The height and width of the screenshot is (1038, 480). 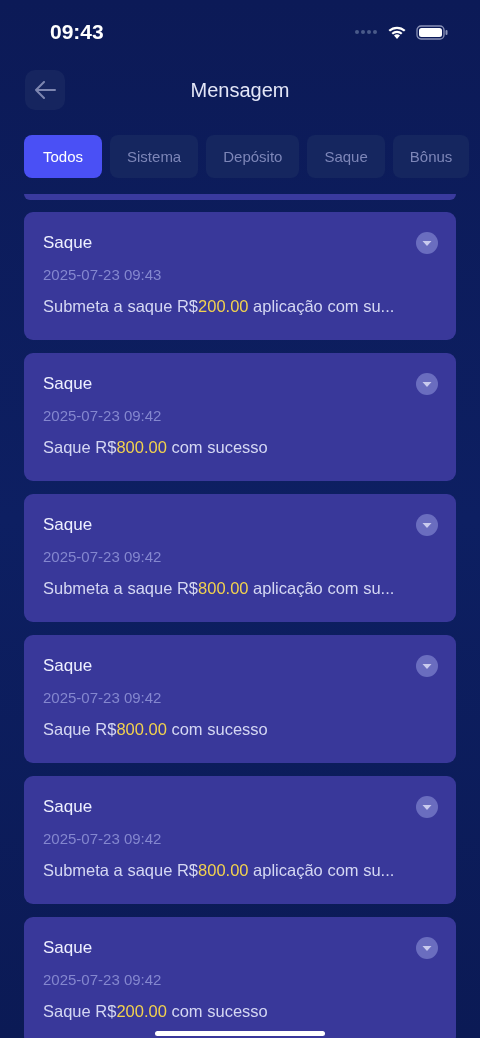 What do you see at coordinates (253, 156) in the screenshot?
I see `filter-tab: Depósito` at bounding box center [253, 156].